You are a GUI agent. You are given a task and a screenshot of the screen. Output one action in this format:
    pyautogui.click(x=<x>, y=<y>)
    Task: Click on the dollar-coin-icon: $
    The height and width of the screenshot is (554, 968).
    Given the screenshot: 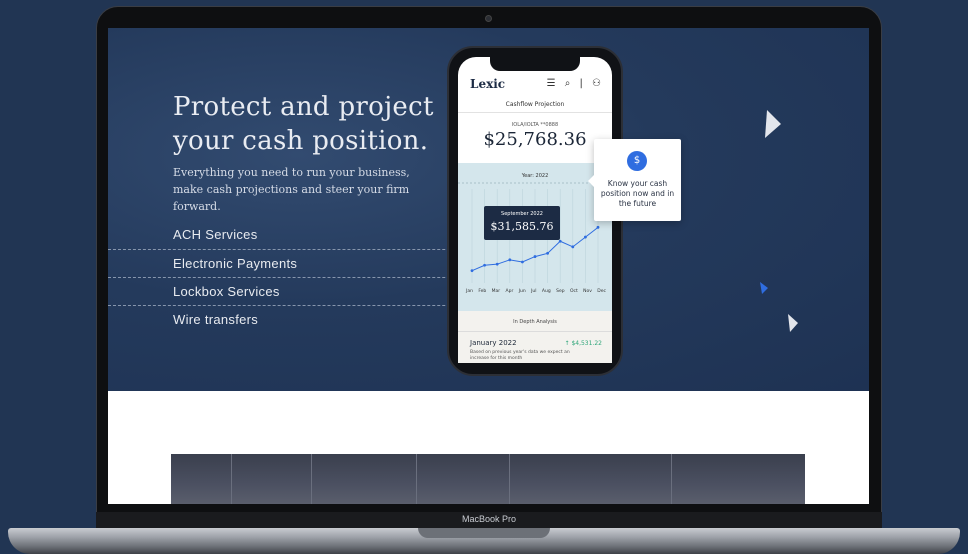 What is the action you would take?
    pyautogui.click(x=637, y=161)
    